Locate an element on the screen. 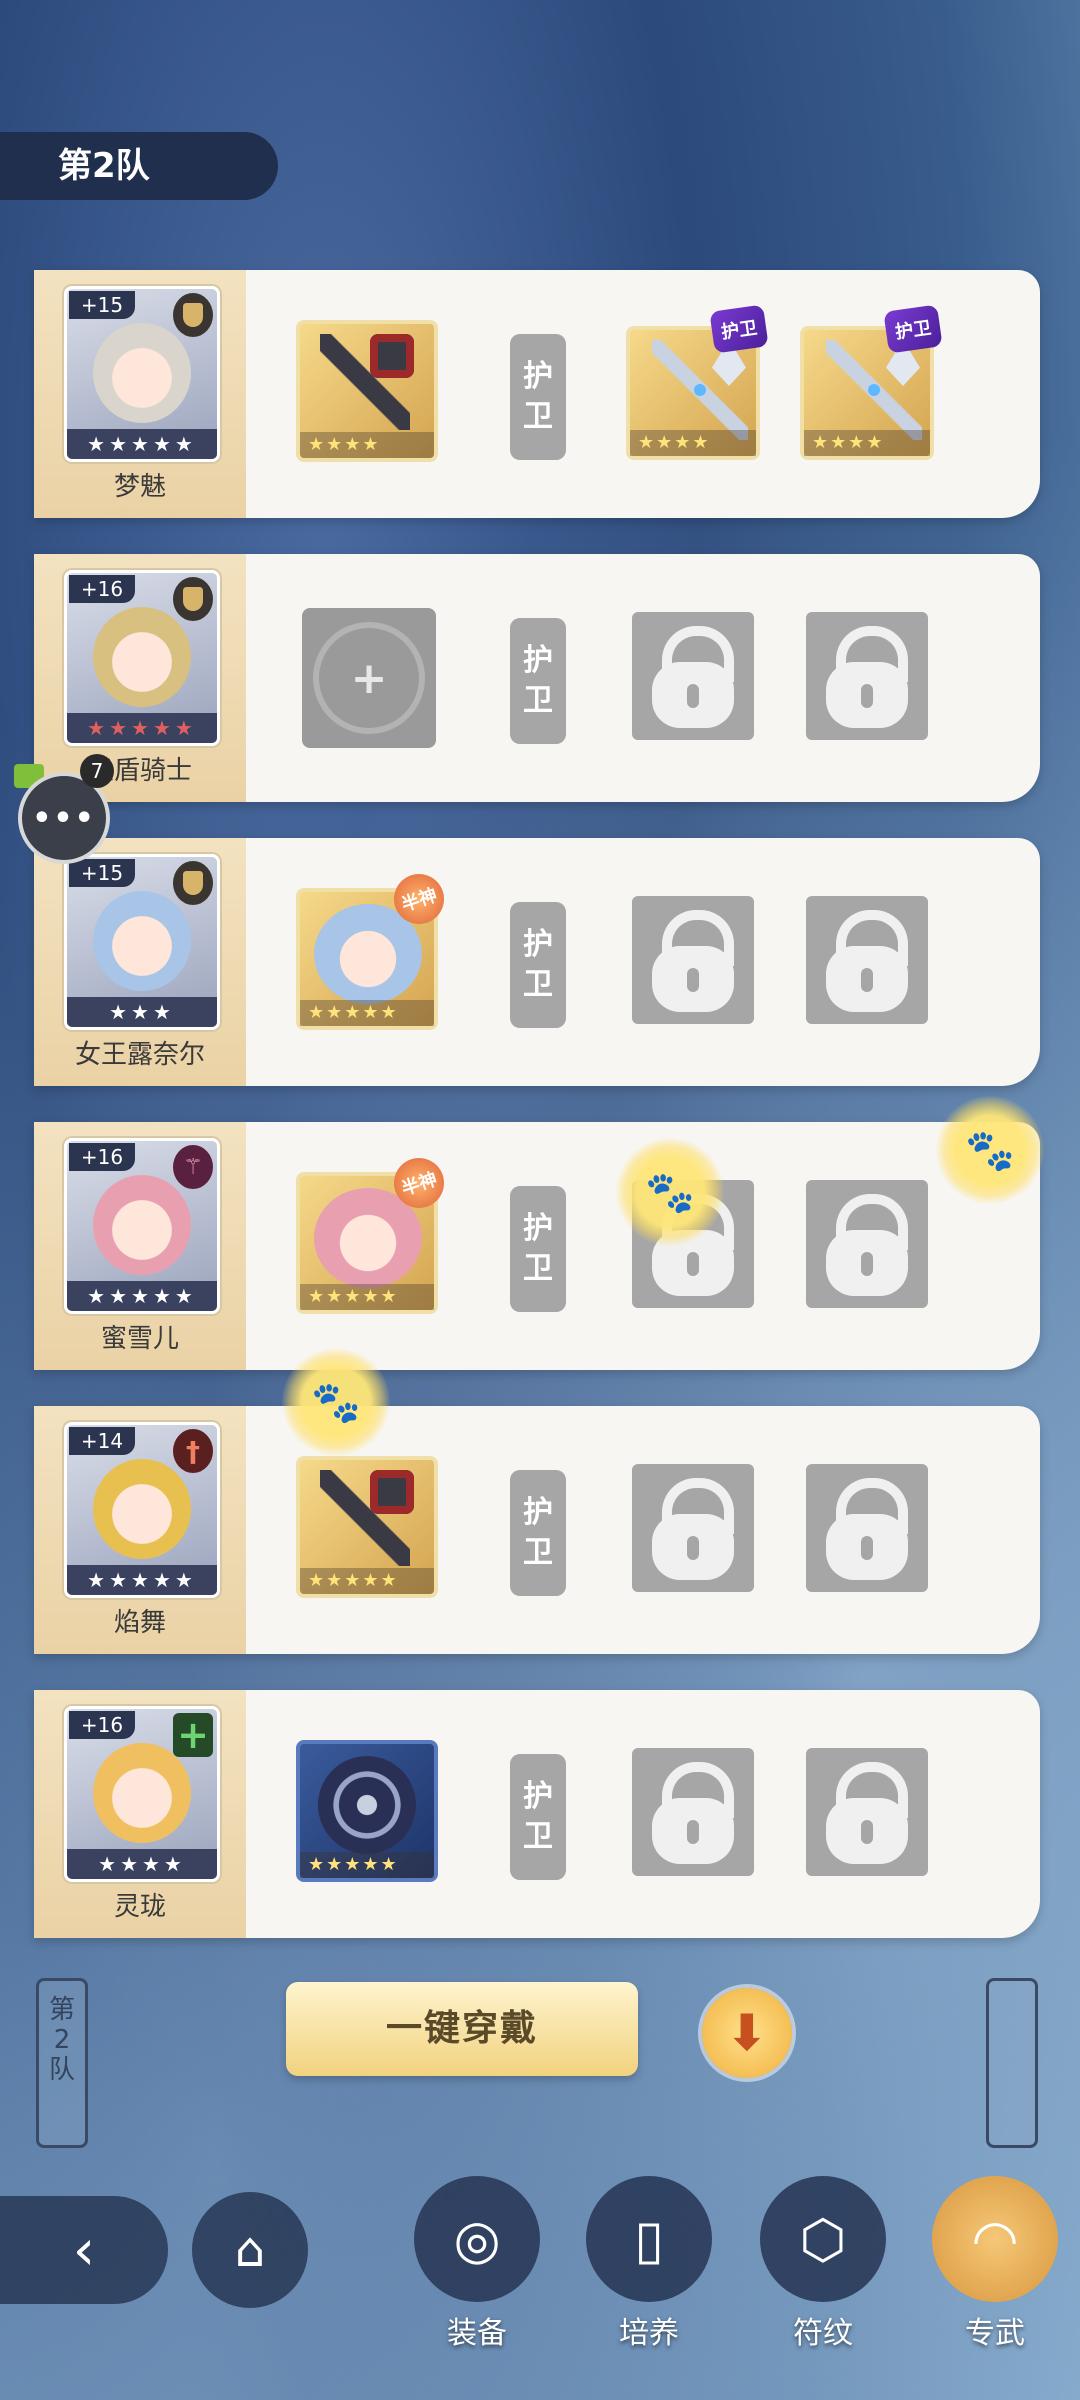 Image resolution: width=1080 pixels, height=2400 pixels. sword-icon is located at coordinates (193, 1451).